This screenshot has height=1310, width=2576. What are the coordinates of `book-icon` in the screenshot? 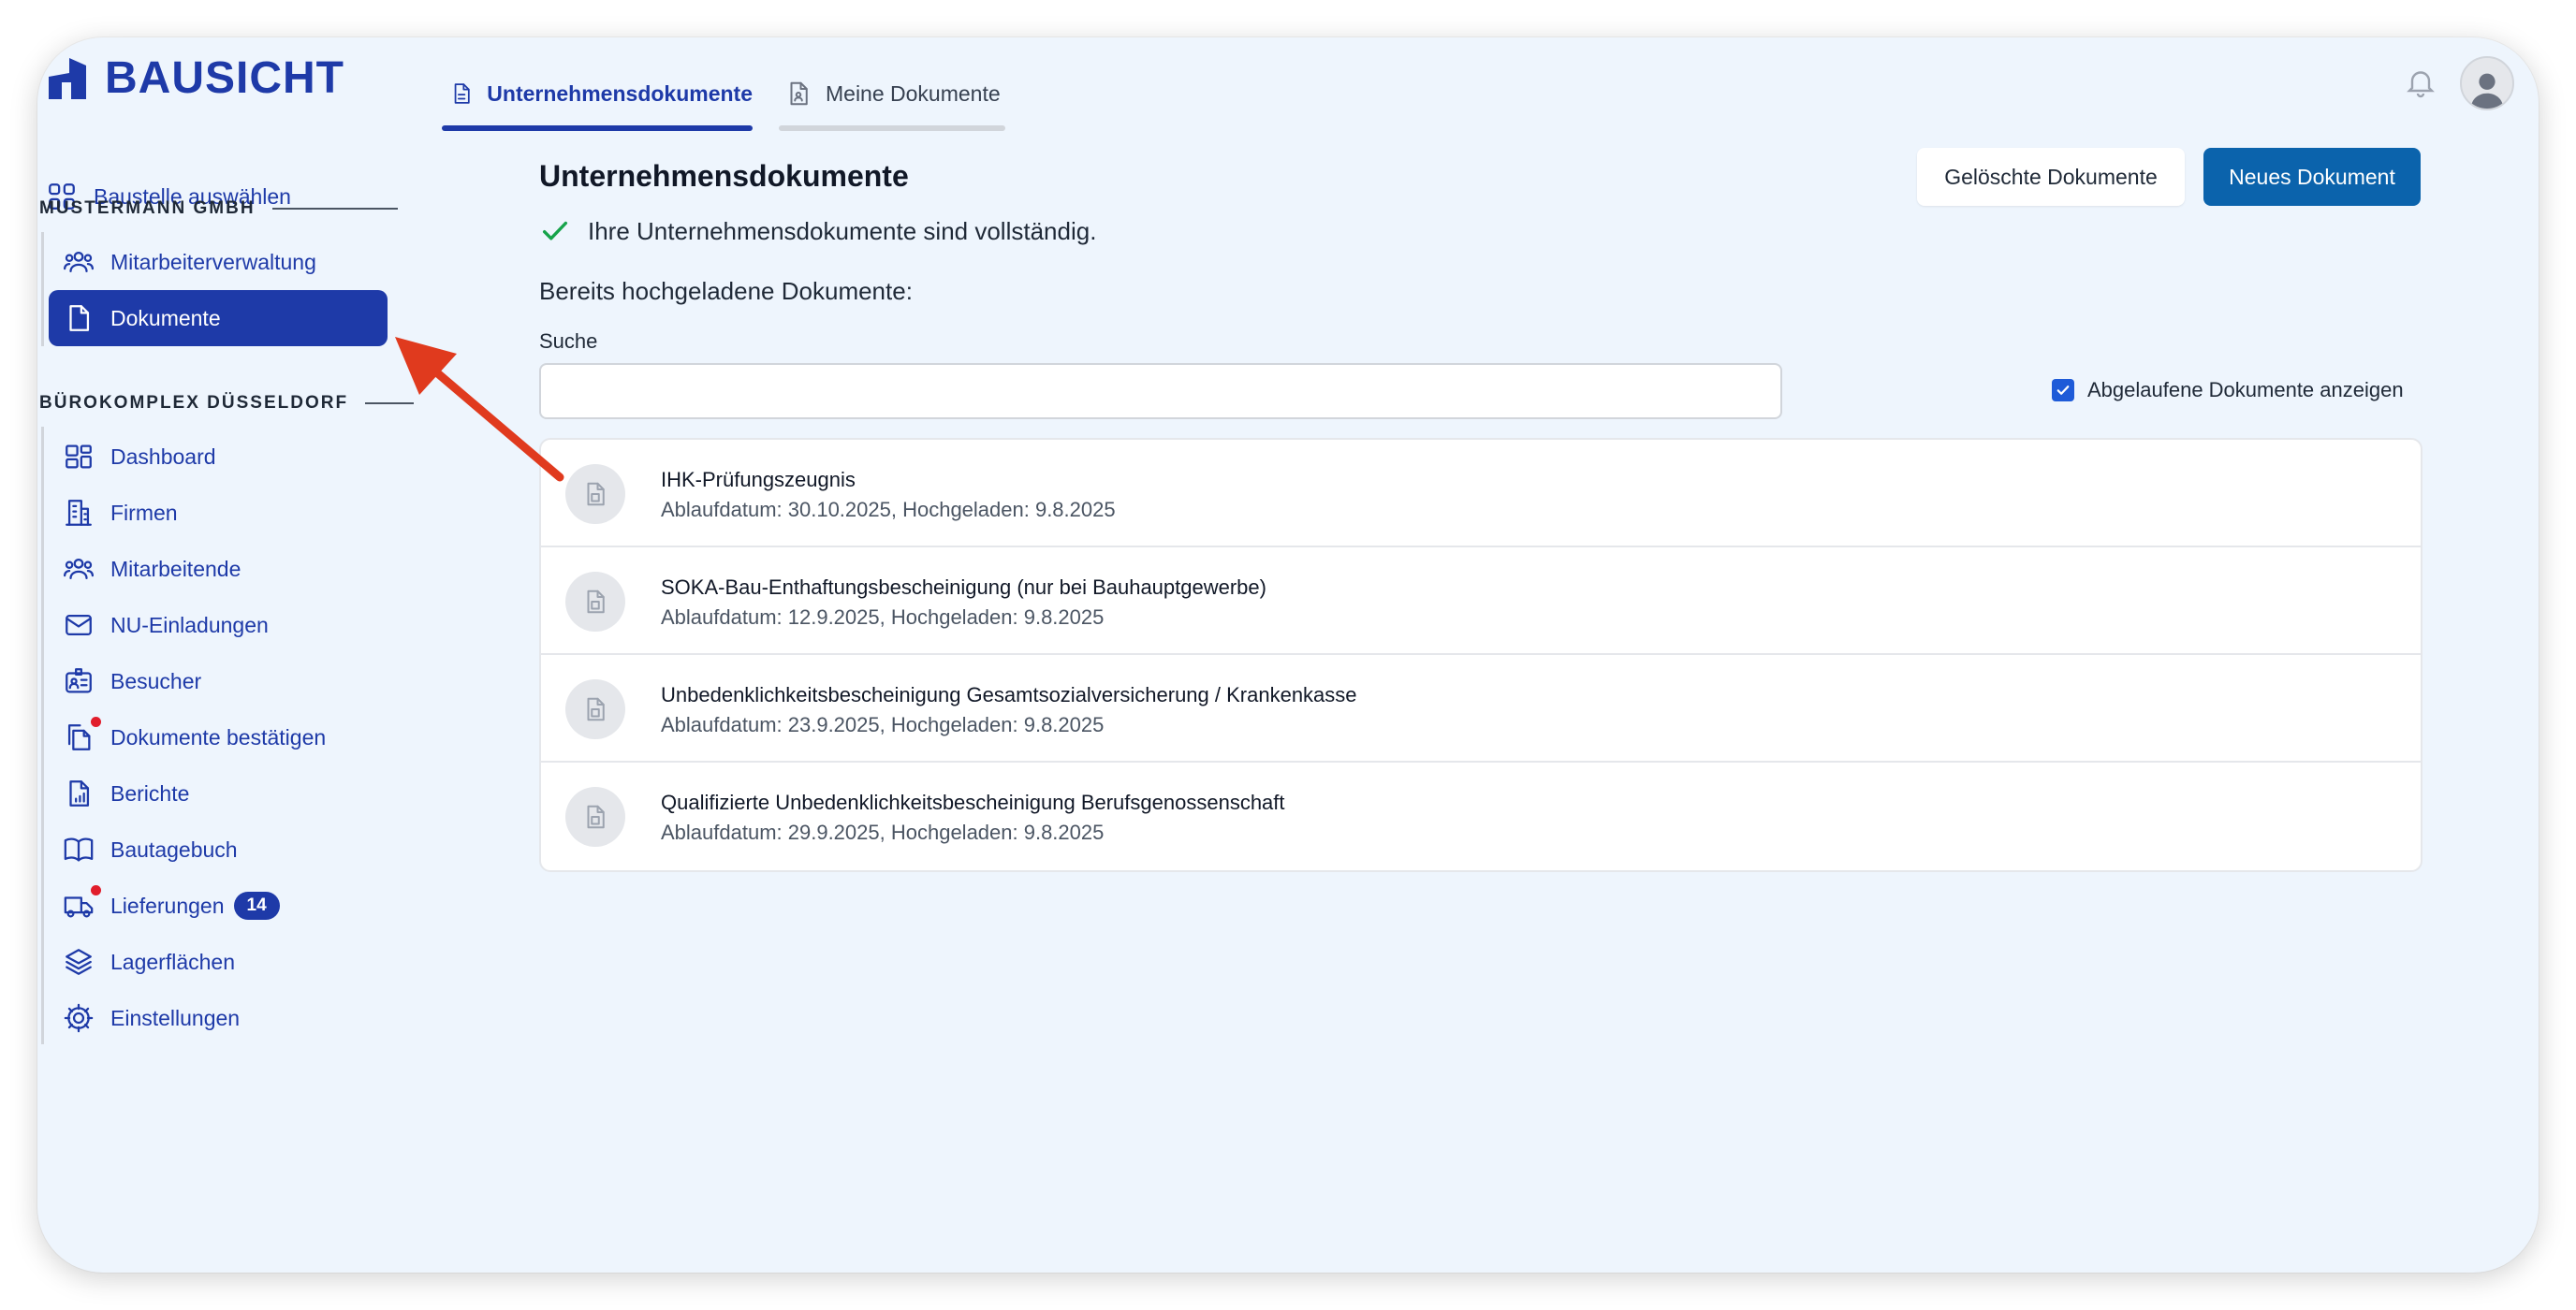 It's located at (78, 849).